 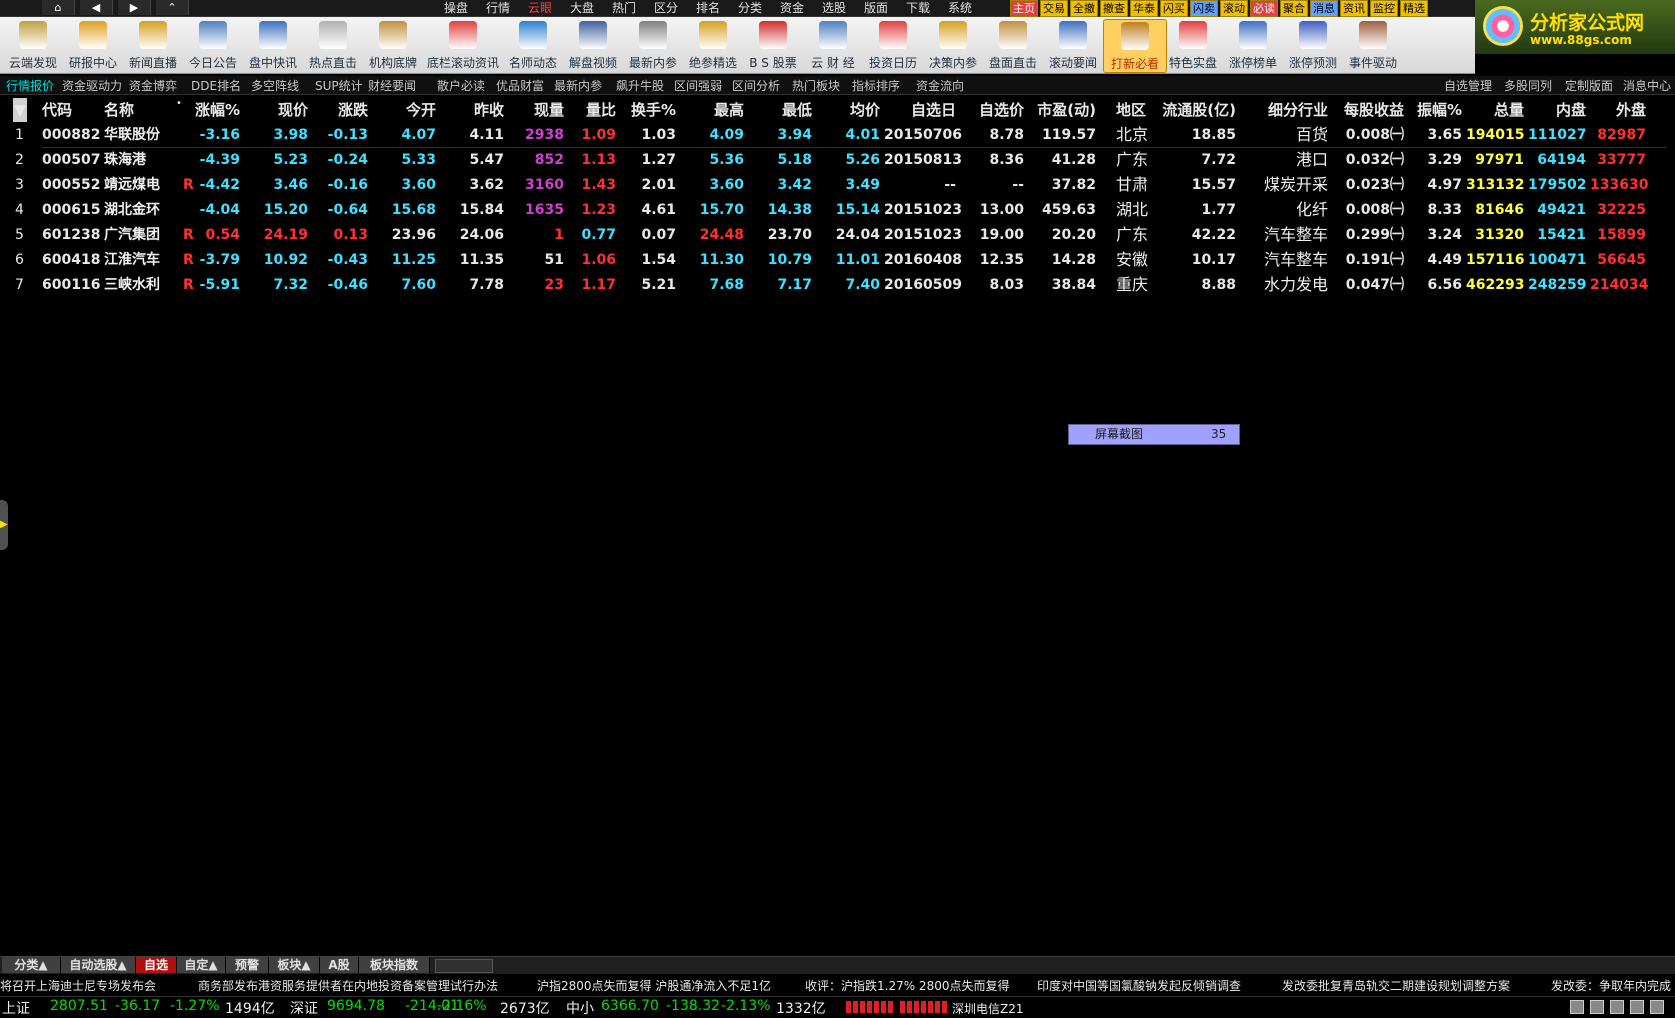 What do you see at coordinates (540, 8) in the screenshot?
I see `menu-item: 云眼` at bounding box center [540, 8].